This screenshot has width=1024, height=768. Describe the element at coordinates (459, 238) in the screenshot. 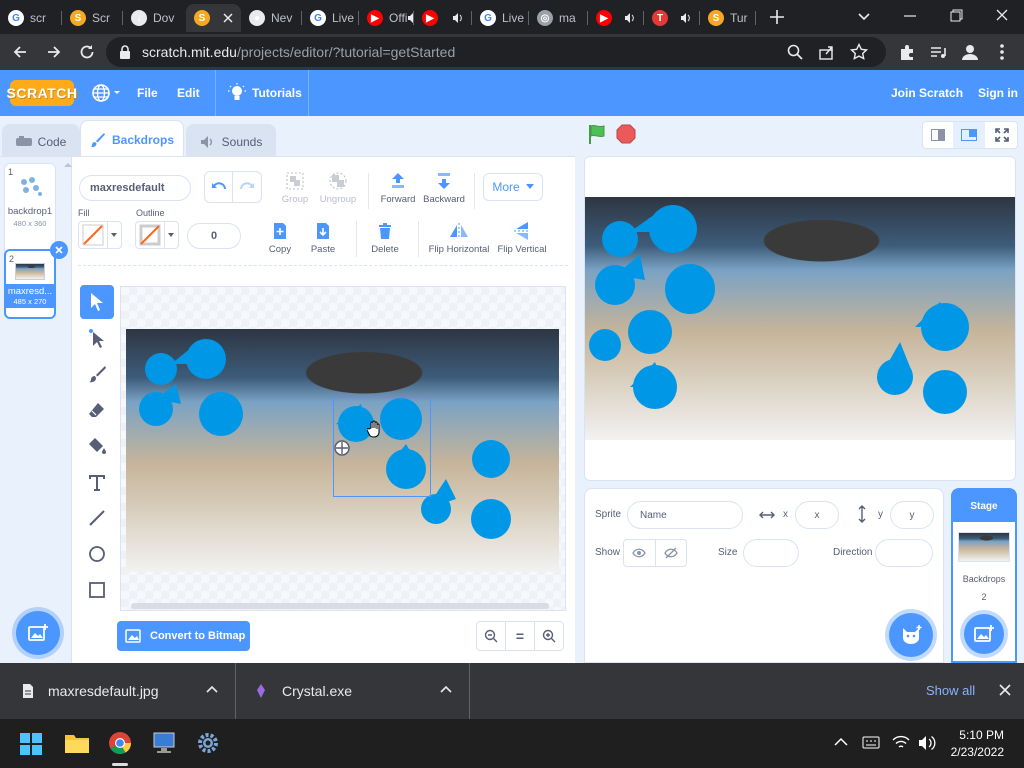

I see `flip-horizontal-button: Flip Horizontal` at that location.